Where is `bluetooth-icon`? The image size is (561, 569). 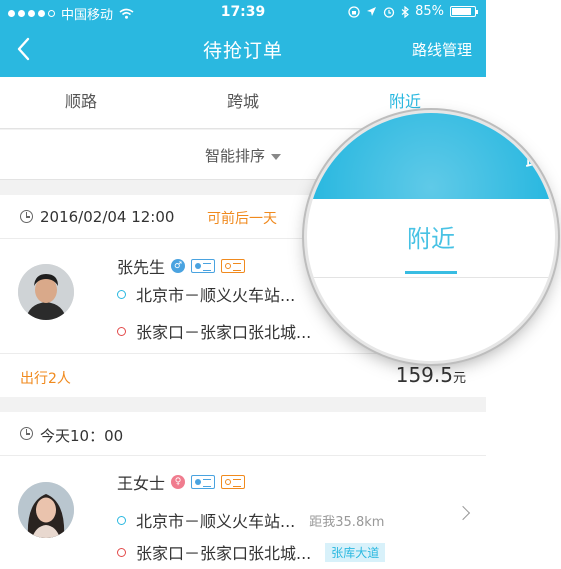
bluetooth-icon is located at coordinates (405, 11).